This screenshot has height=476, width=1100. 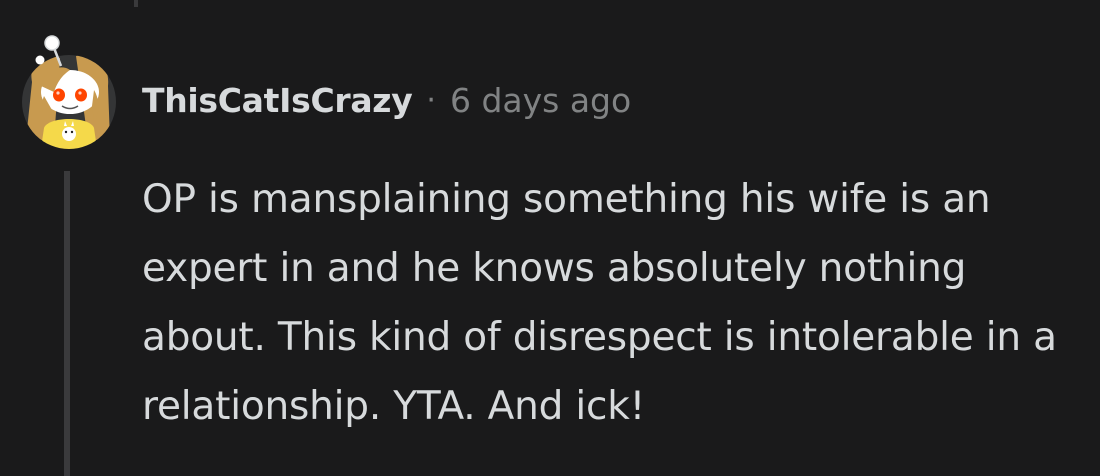 What do you see at coordinates (67, 323) in the screenshot?
I see `thread-collapse-line` at bounding box center [67, 323].